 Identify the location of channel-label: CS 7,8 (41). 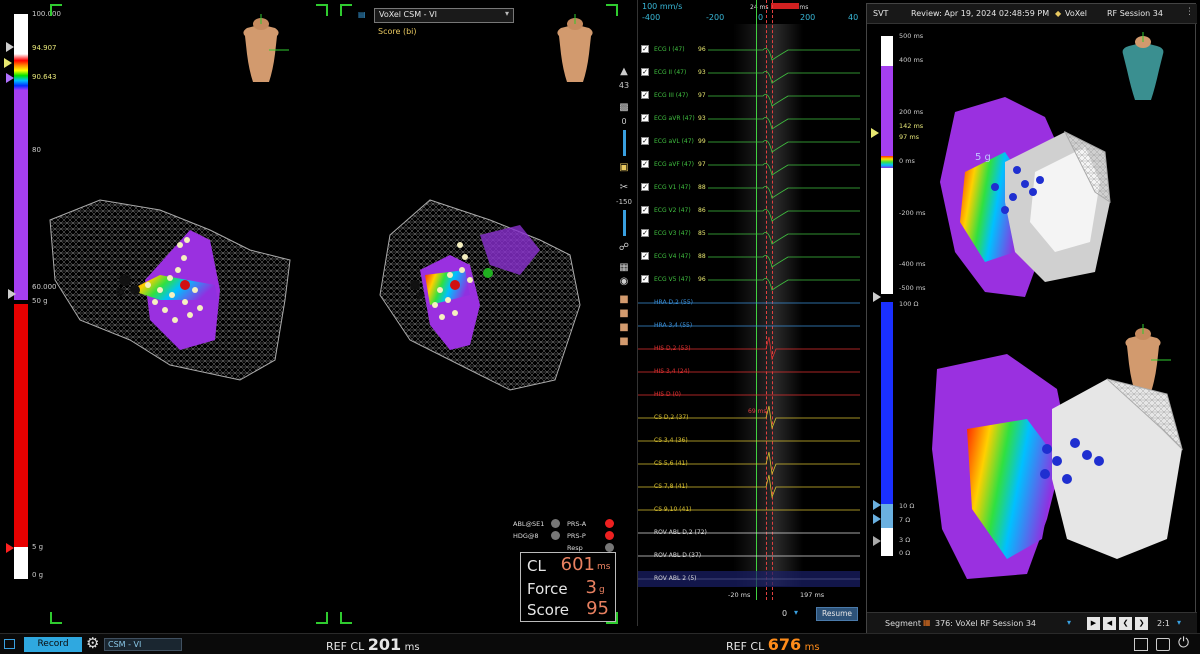
(671, 486).